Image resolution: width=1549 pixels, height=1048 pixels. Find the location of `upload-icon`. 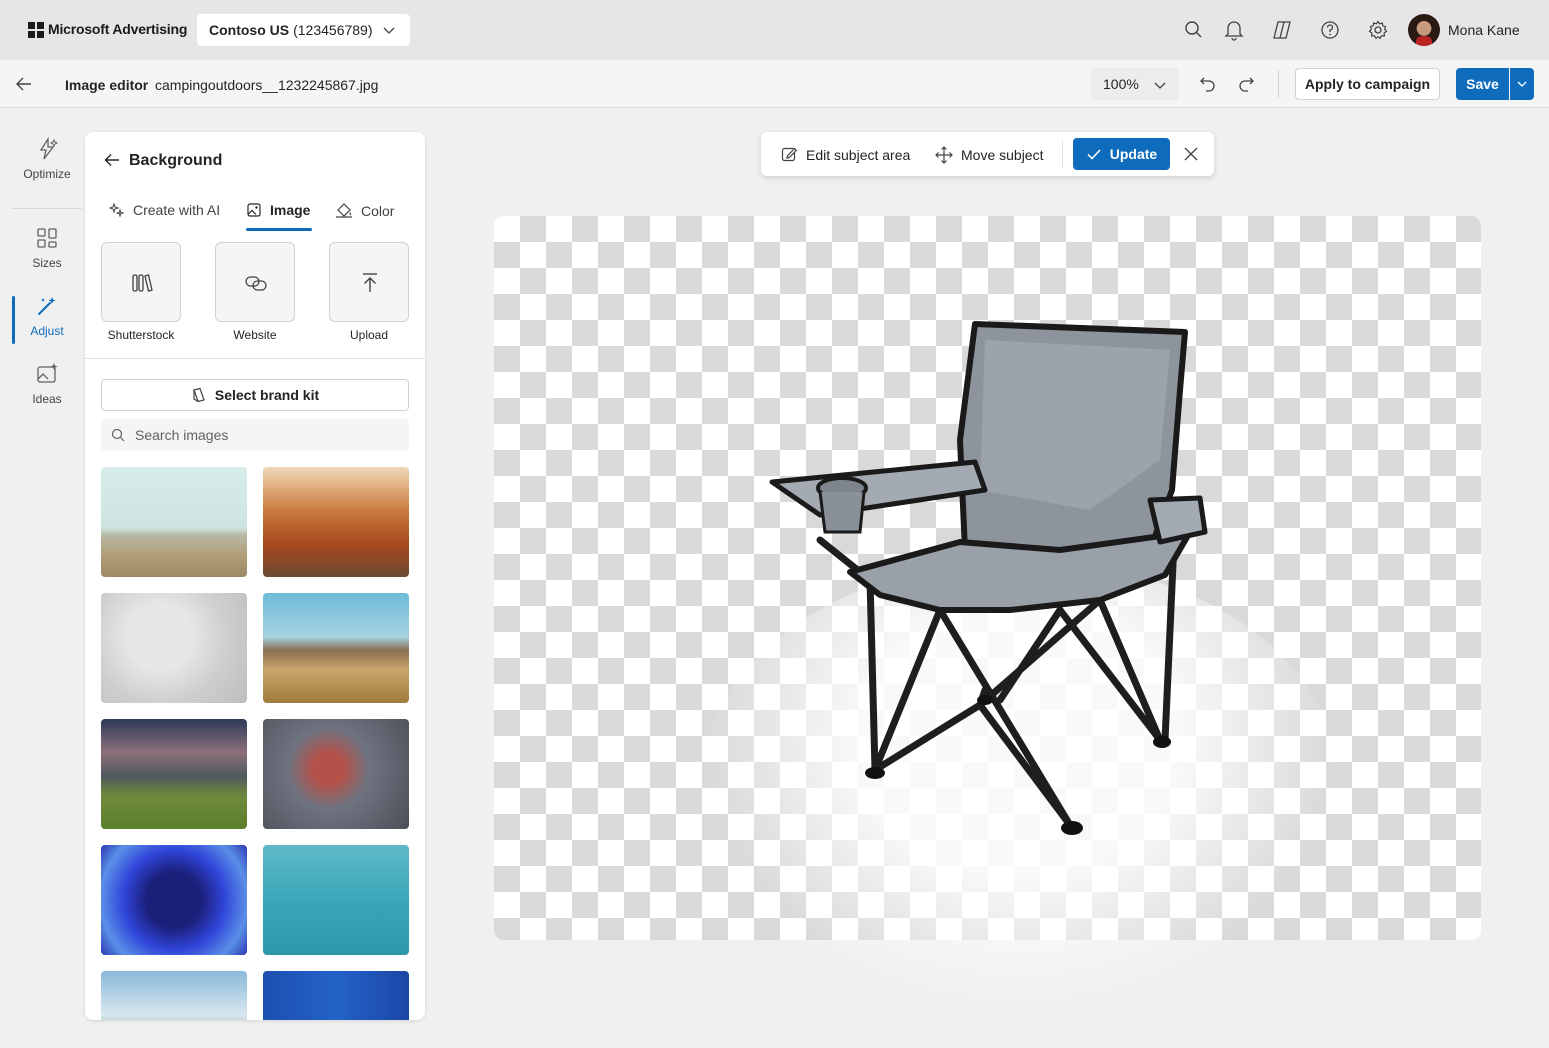

upload-icon is located at coordinates (370, 282).